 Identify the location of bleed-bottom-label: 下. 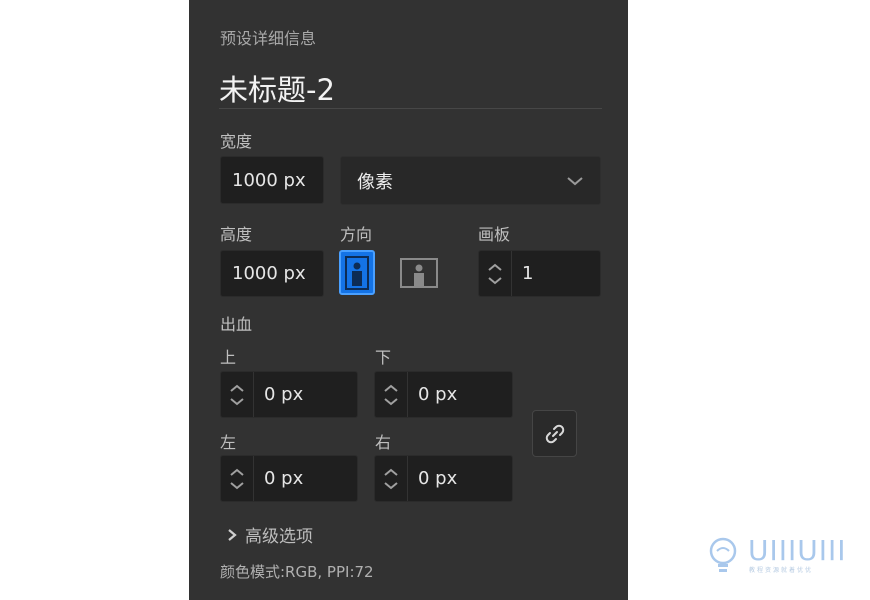
(383, 357).